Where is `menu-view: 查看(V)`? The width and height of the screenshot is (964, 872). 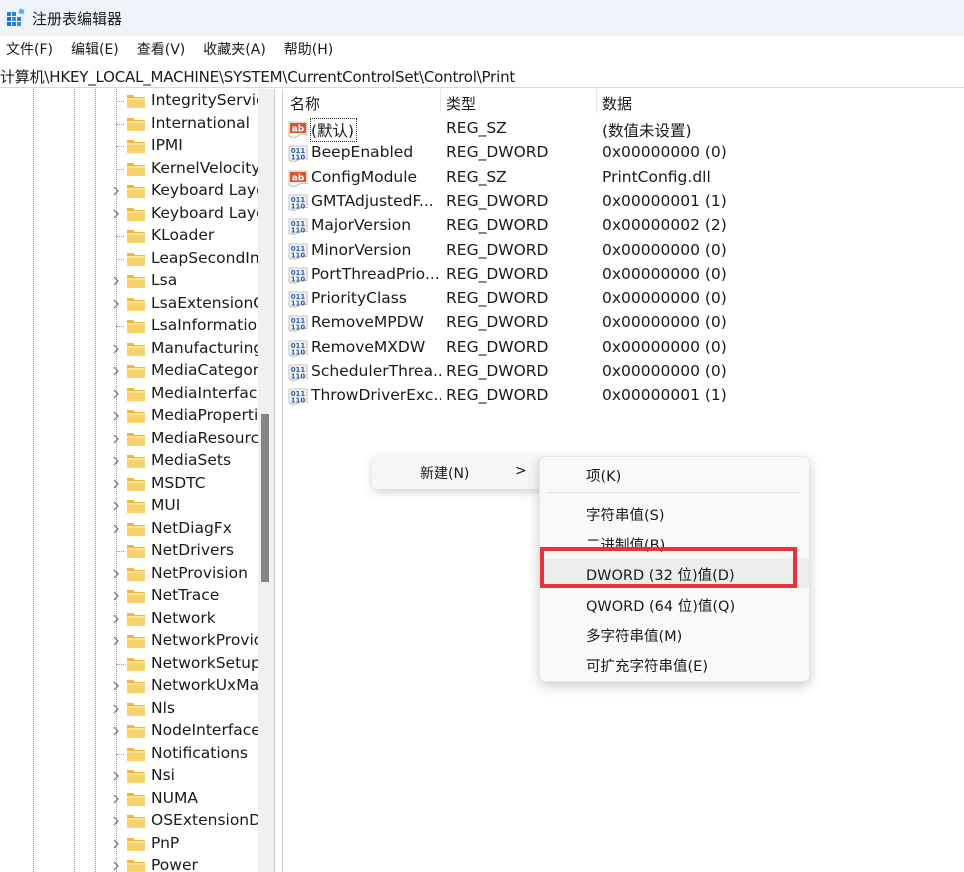
menu-view: 查看(V) is located at coordinates (162, 49).